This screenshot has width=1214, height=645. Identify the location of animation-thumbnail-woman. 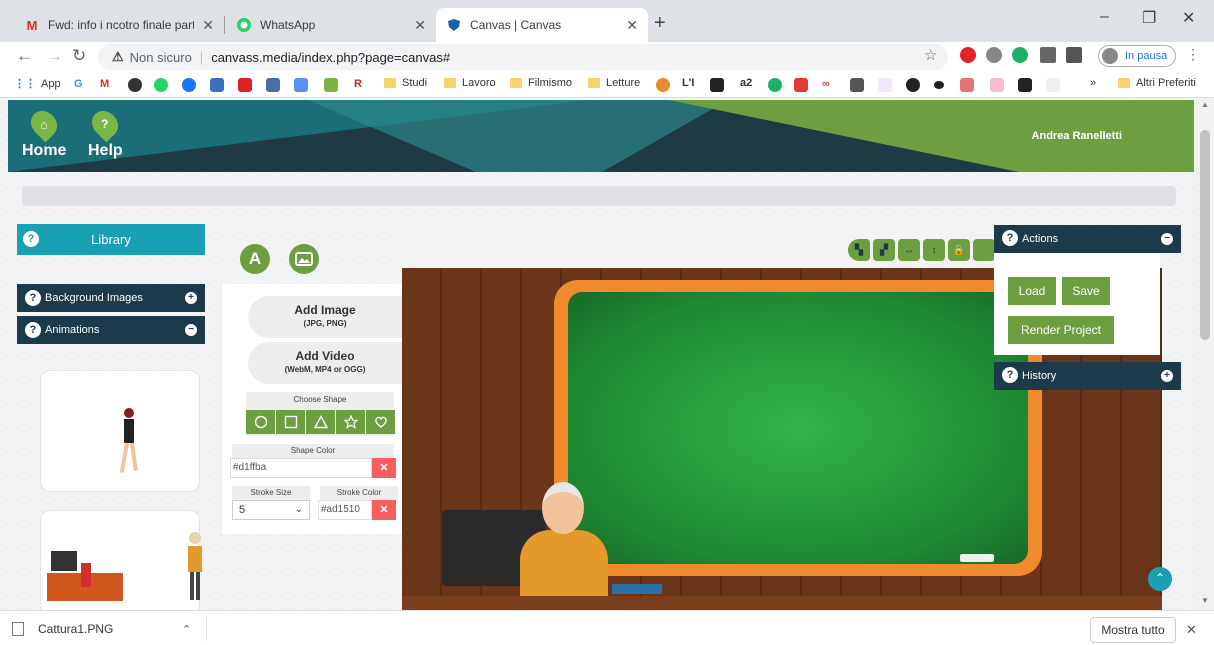
(120, 431).